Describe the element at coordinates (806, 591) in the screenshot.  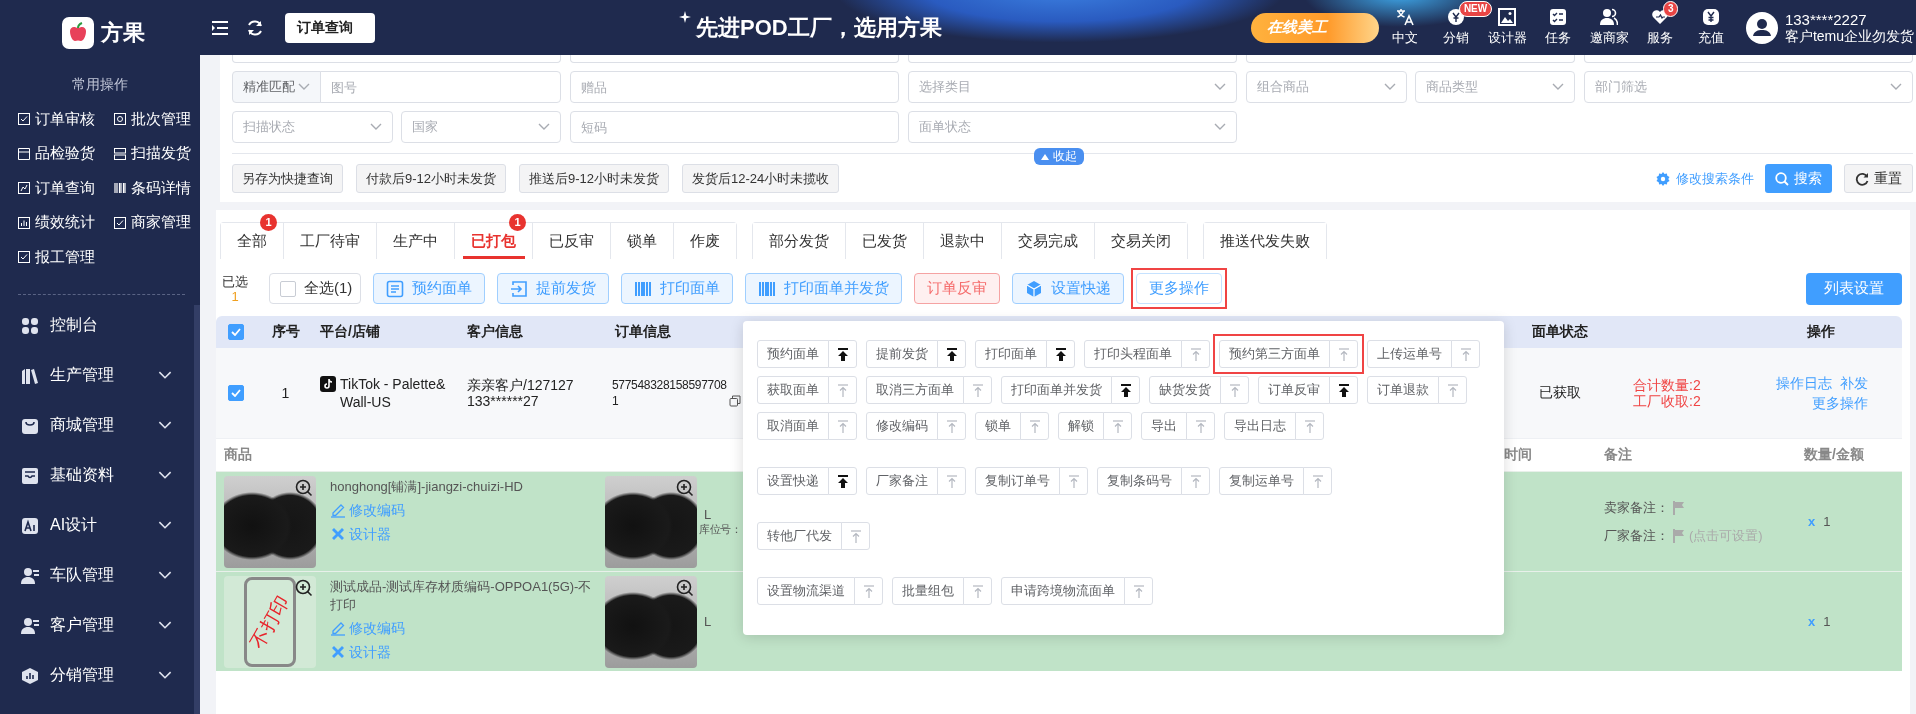
I see `menu-action: 设置物流渠道` at that location.